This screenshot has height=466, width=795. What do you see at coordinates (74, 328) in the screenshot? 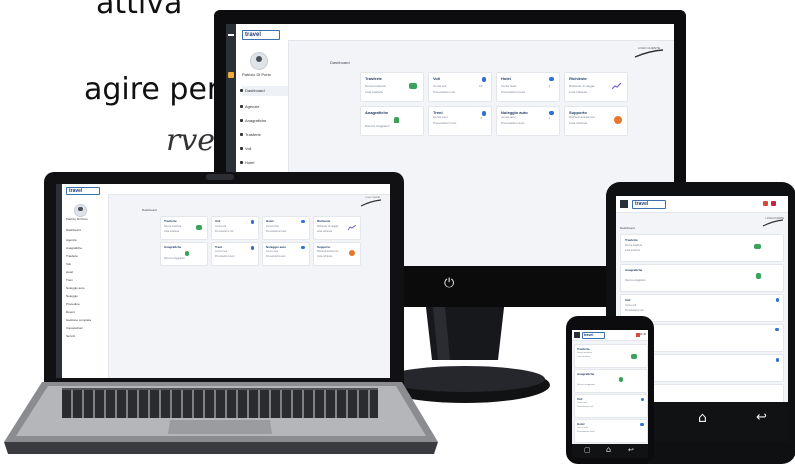
I see `laptop-nav-impostazioni: Impostazioni` at bounding box center [74, 328].